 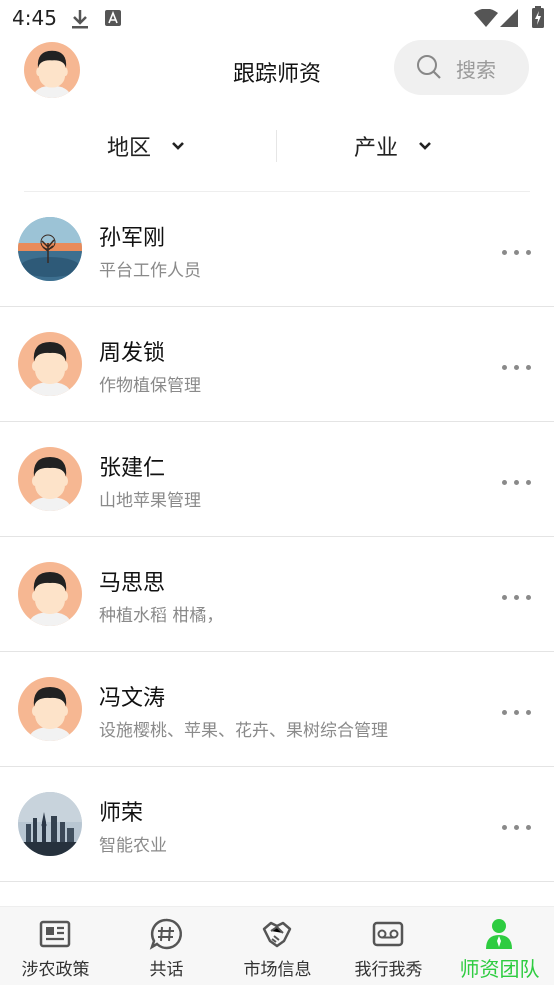 I want to click on signal-icon, so click(x=509, y=18).